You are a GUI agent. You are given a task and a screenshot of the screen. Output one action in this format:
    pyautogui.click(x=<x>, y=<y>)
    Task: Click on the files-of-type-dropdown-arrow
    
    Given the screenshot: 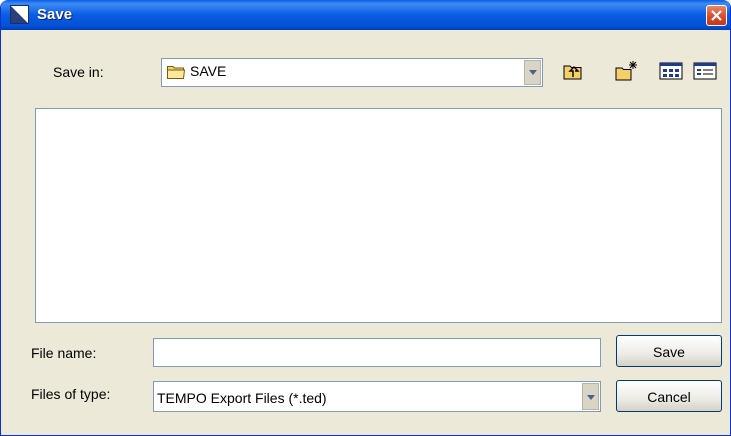 What is the action you would take?
    pyautogui.click(x=590, y=396)
    